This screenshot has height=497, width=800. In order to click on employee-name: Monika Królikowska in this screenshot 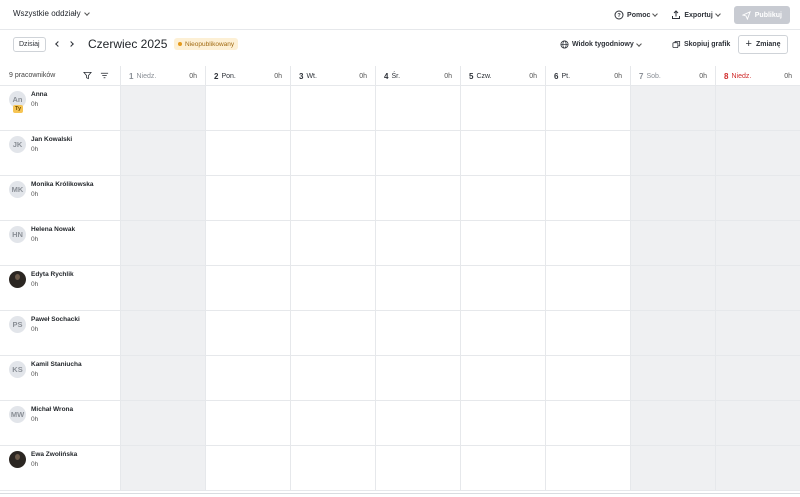, I will do `click(62, 184)`.